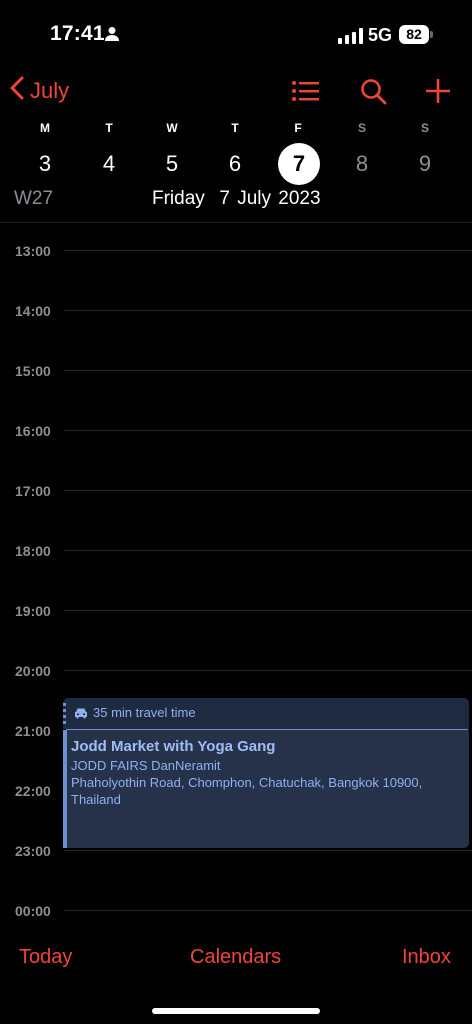 The width and height of the screenshot is (472, 1024). What do you see at coordinates (50, 90) in the screenshot?
I see `back-month-label: July` at bounding box center [50, 90].